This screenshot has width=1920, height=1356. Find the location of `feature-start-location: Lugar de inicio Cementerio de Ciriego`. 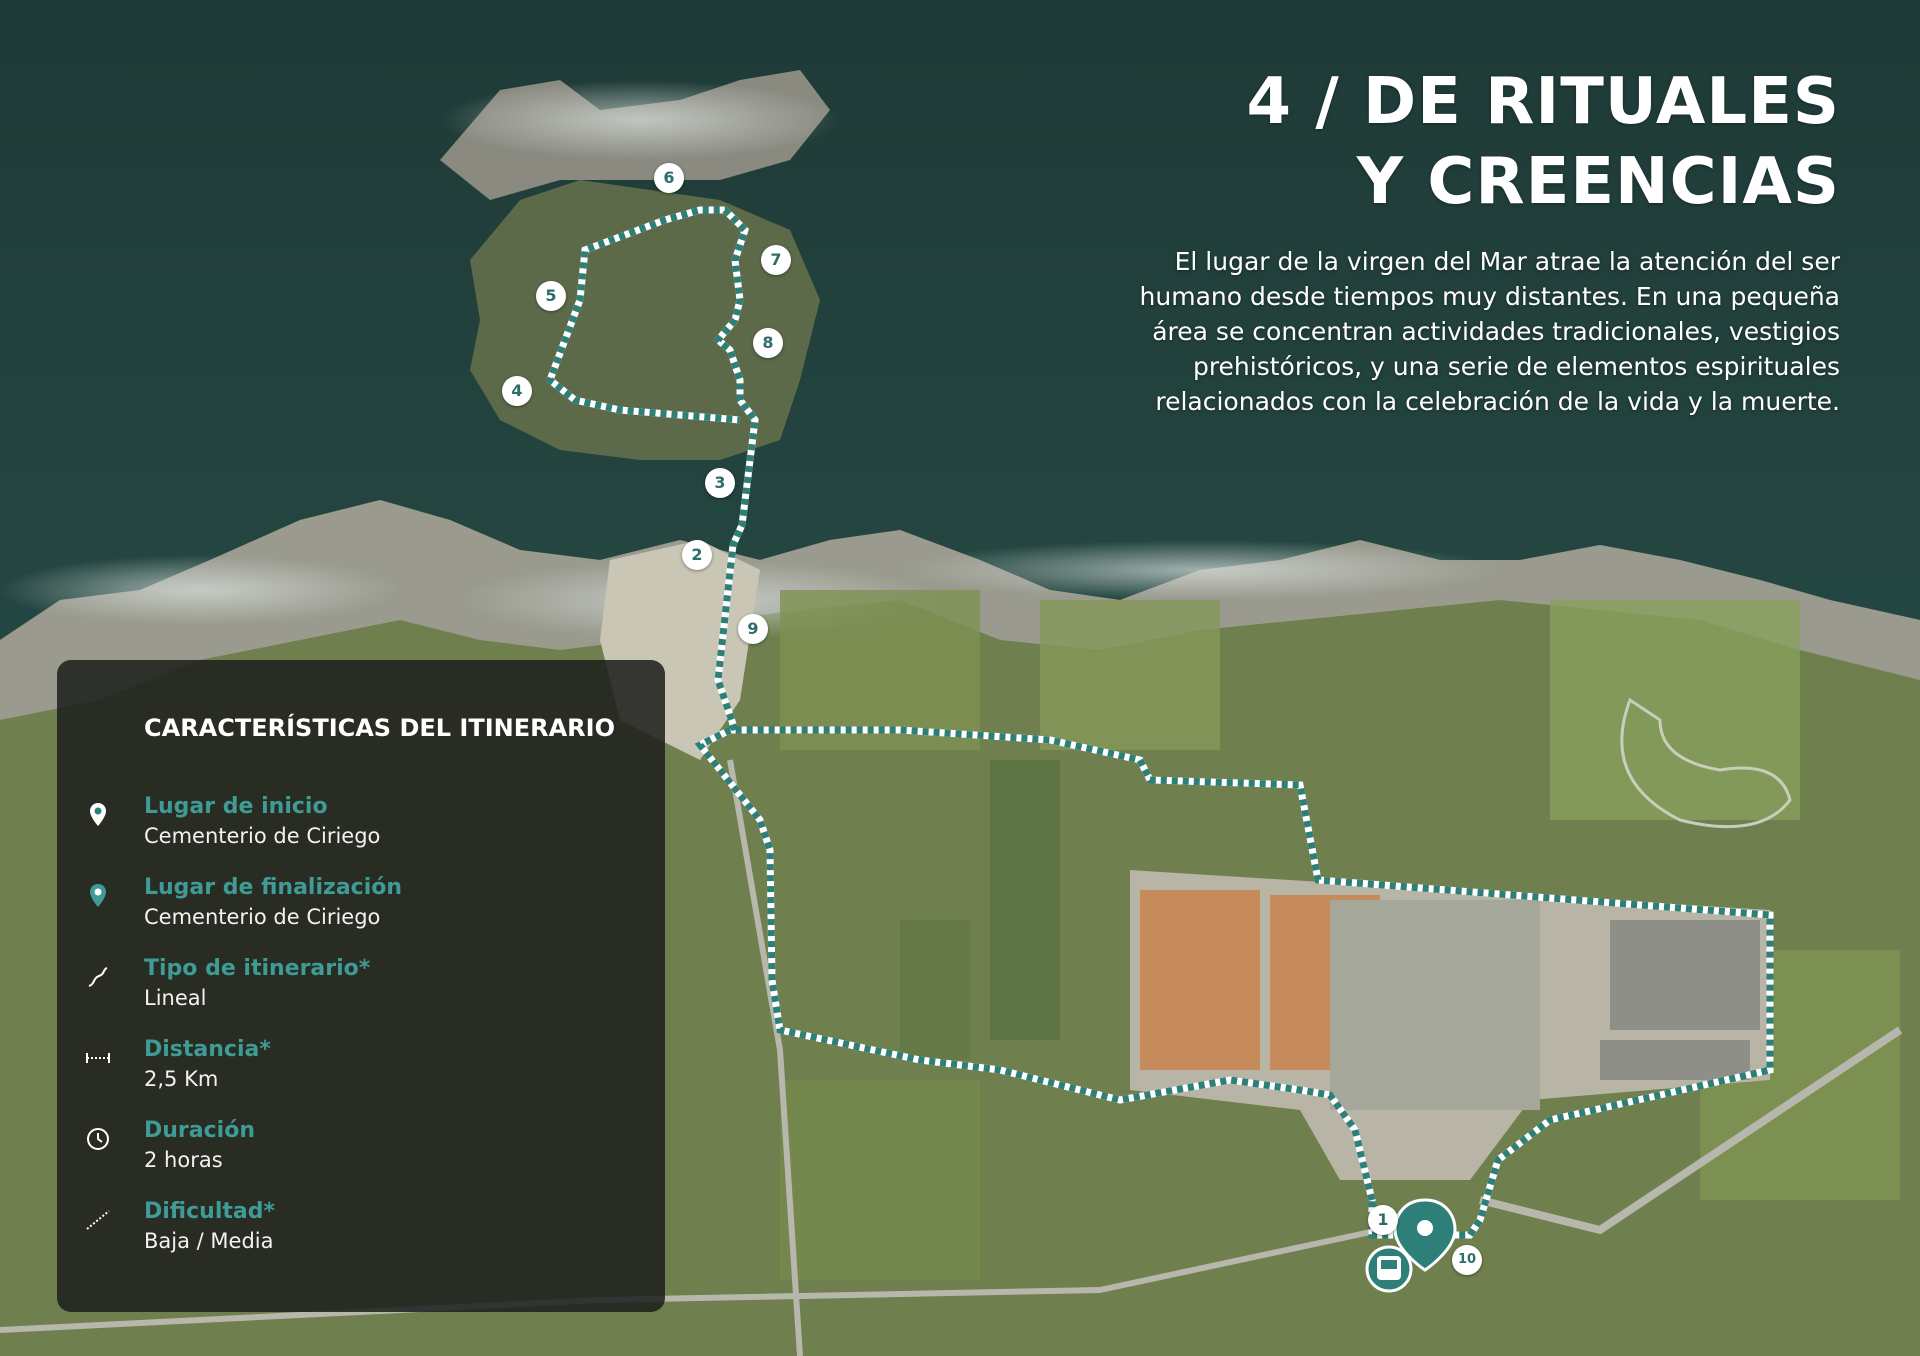

feature-start-location: Lugar de inicio Cementerio de Ciriego is located at coordinates (357, 829).